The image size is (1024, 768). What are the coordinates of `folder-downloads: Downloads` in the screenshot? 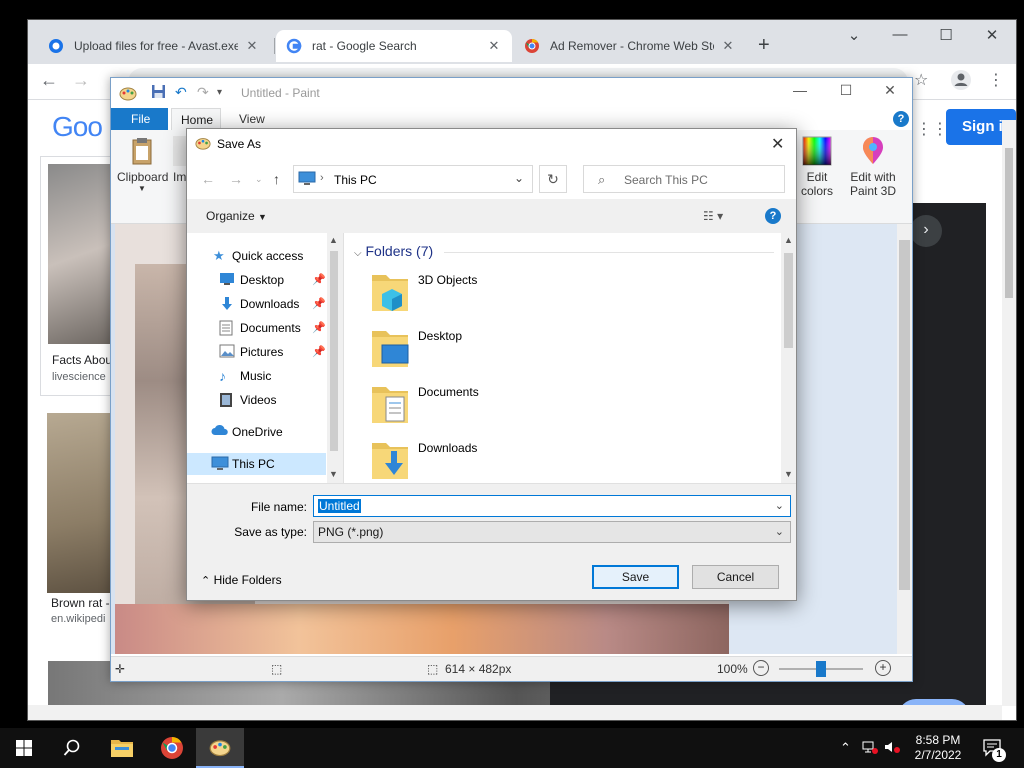 It's located at (470, 463).